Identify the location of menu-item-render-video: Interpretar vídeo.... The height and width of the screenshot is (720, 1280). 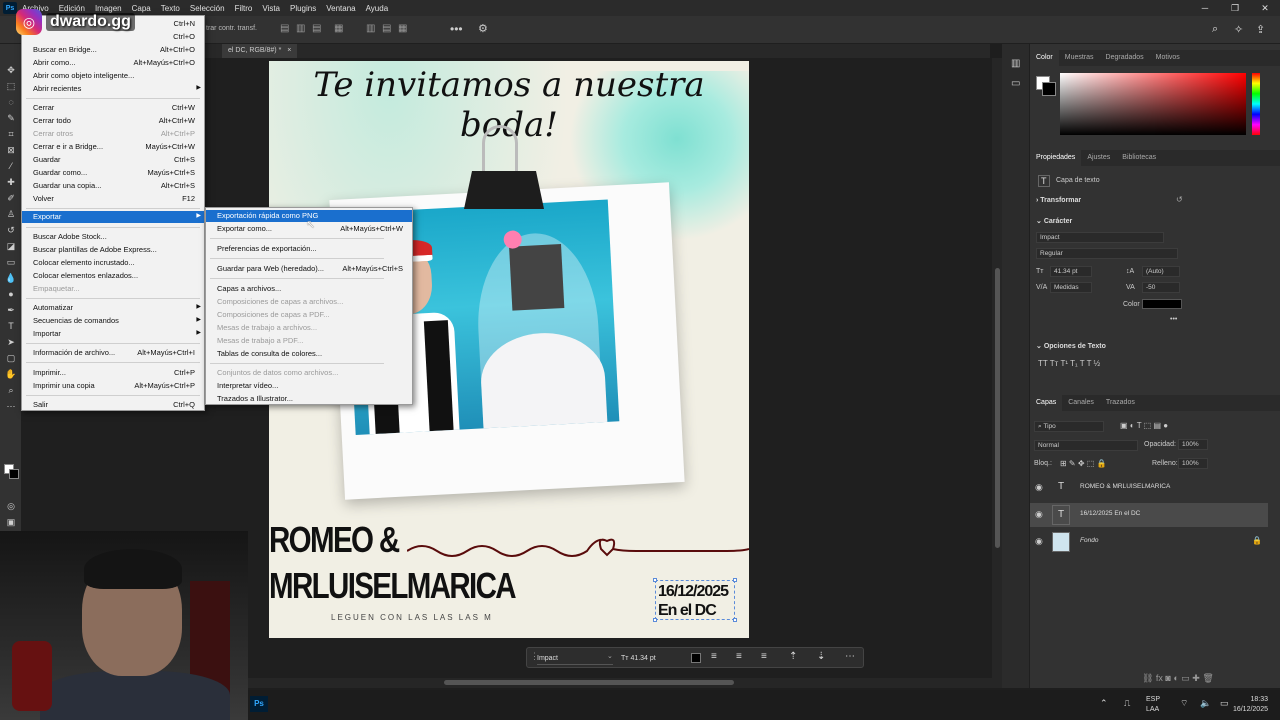
(309, 386).